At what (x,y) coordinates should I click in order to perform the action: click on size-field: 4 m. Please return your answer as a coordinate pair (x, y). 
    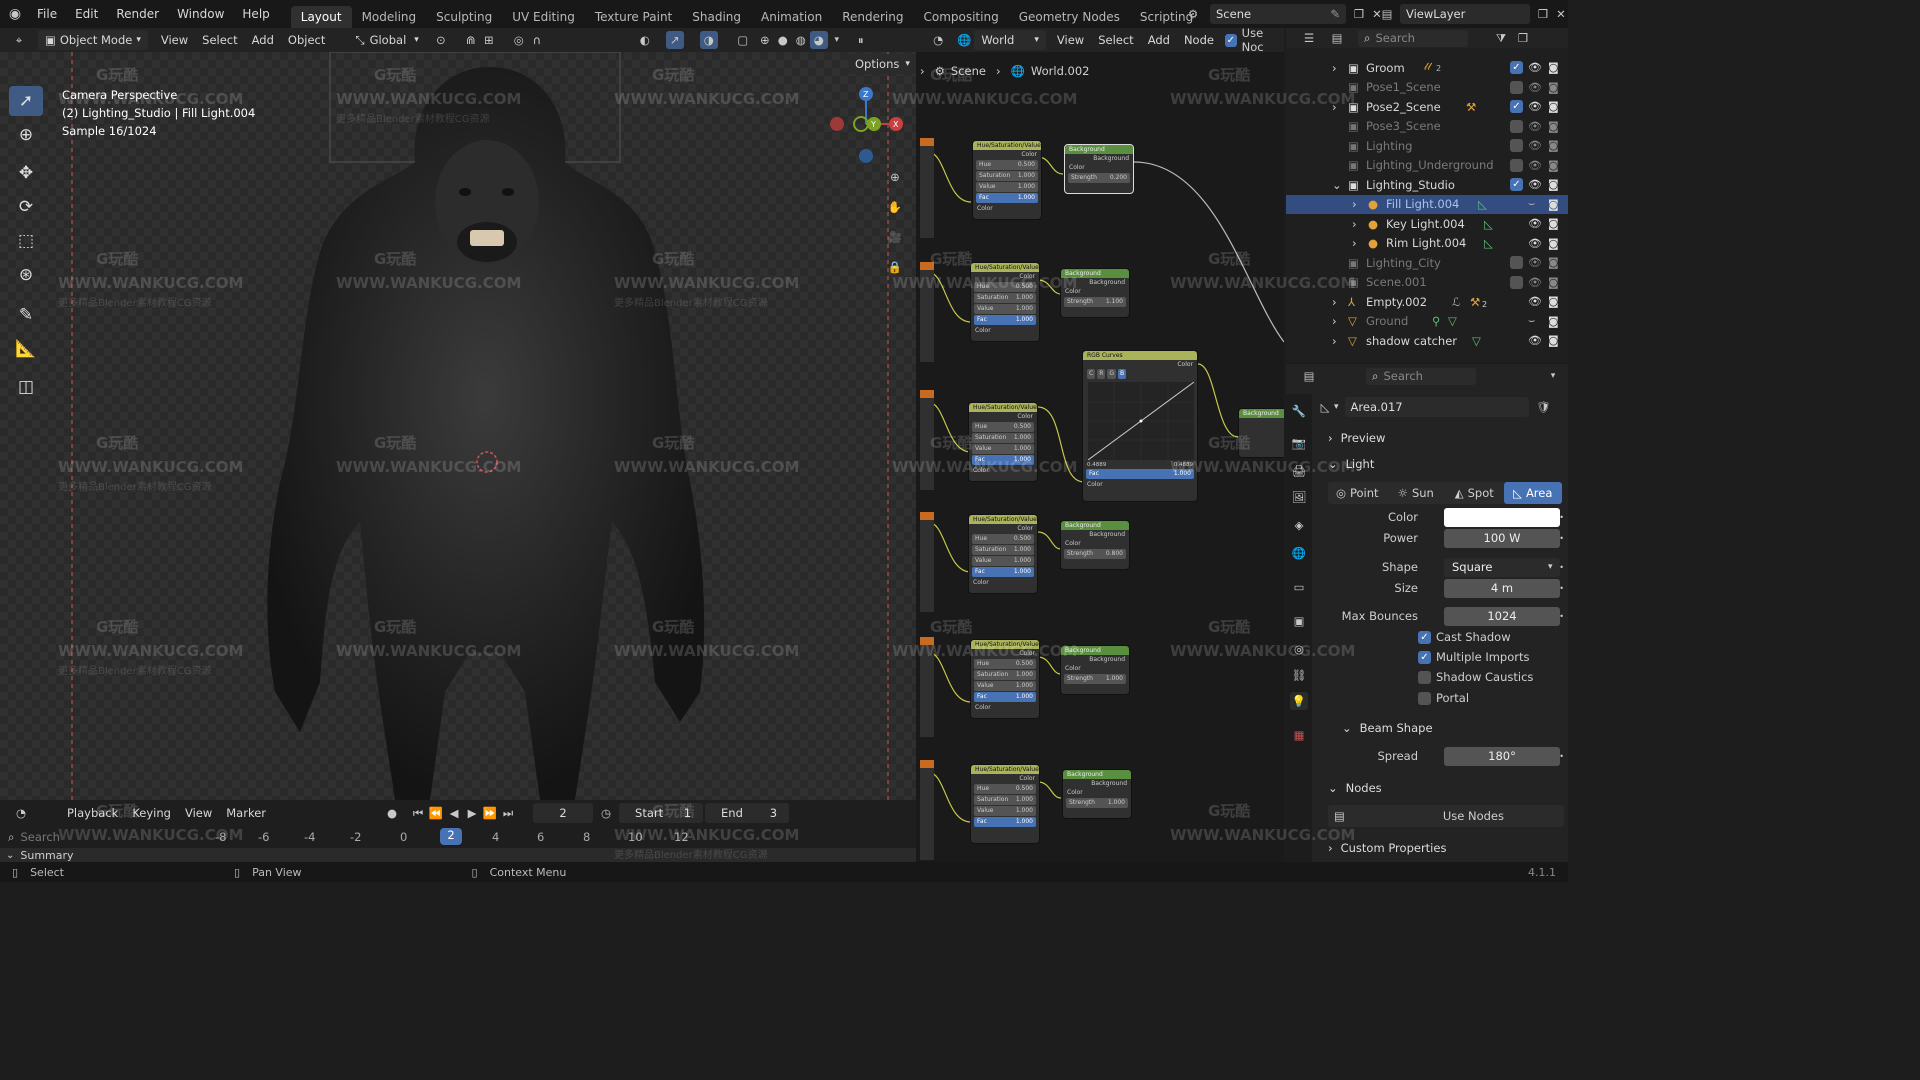
    Looking at the image, I should click on (1502, 588).